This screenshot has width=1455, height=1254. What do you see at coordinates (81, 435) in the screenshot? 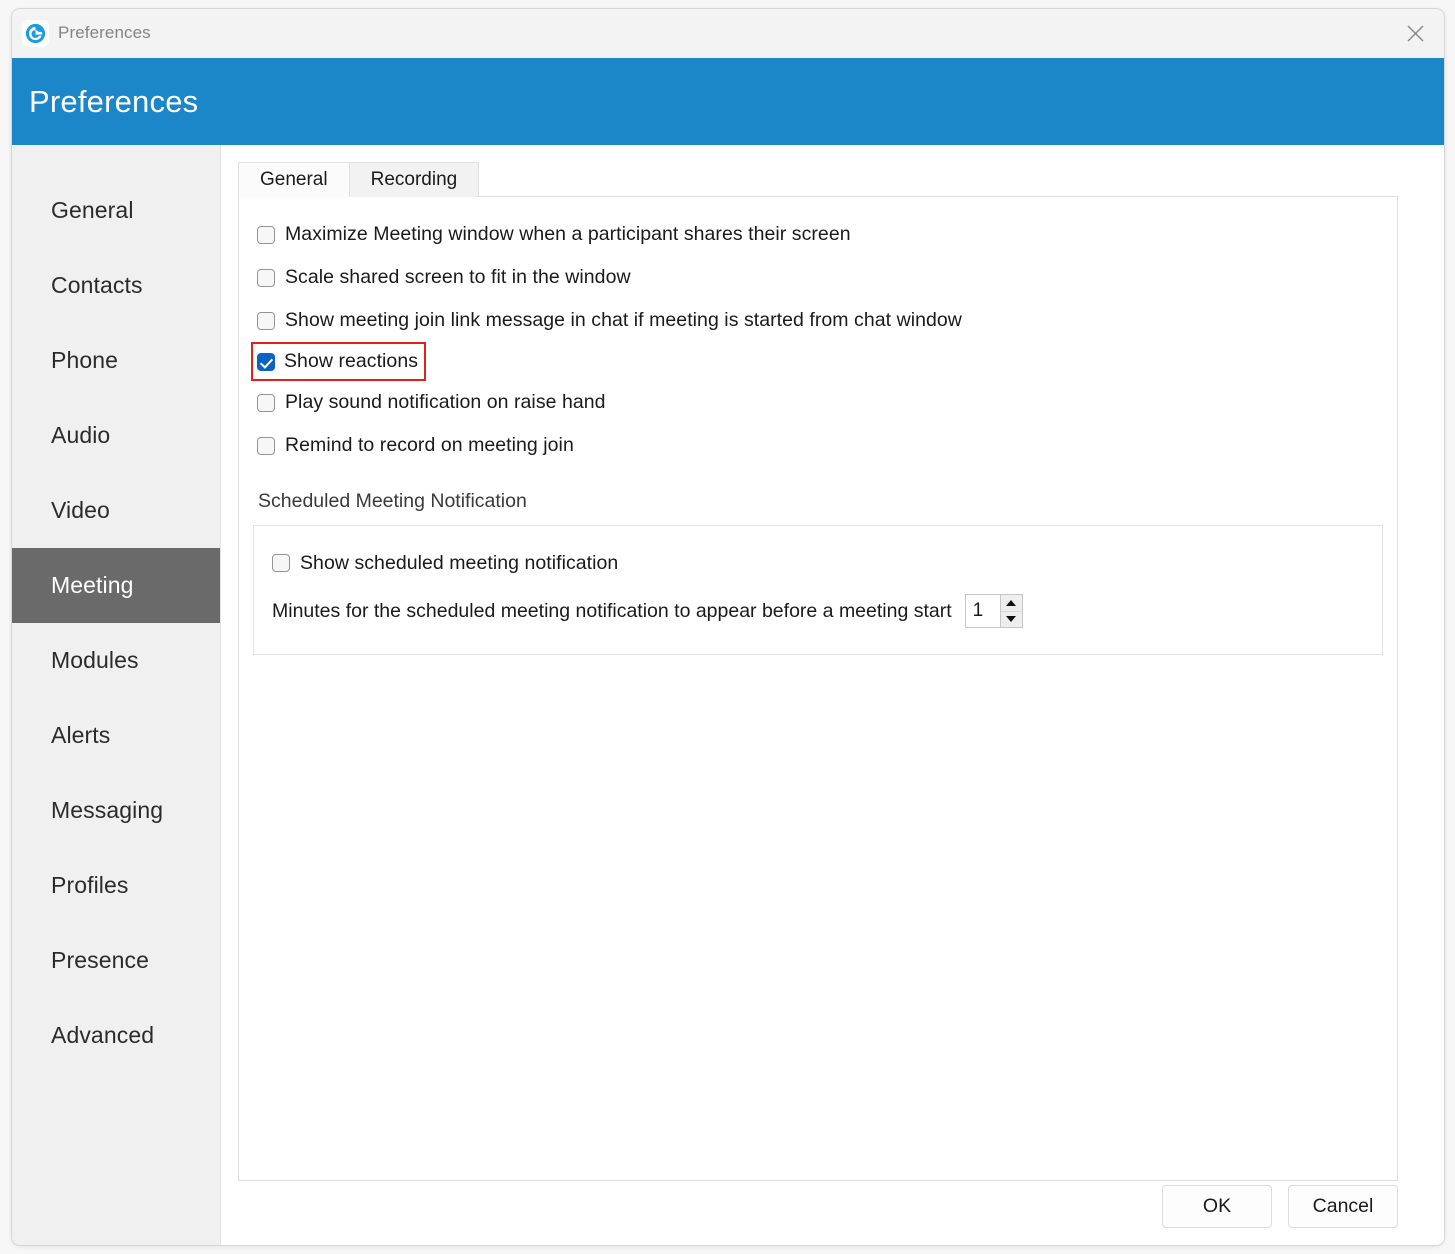
I see `sidebar-item-label: Audio` at bounding box center [81, 435].